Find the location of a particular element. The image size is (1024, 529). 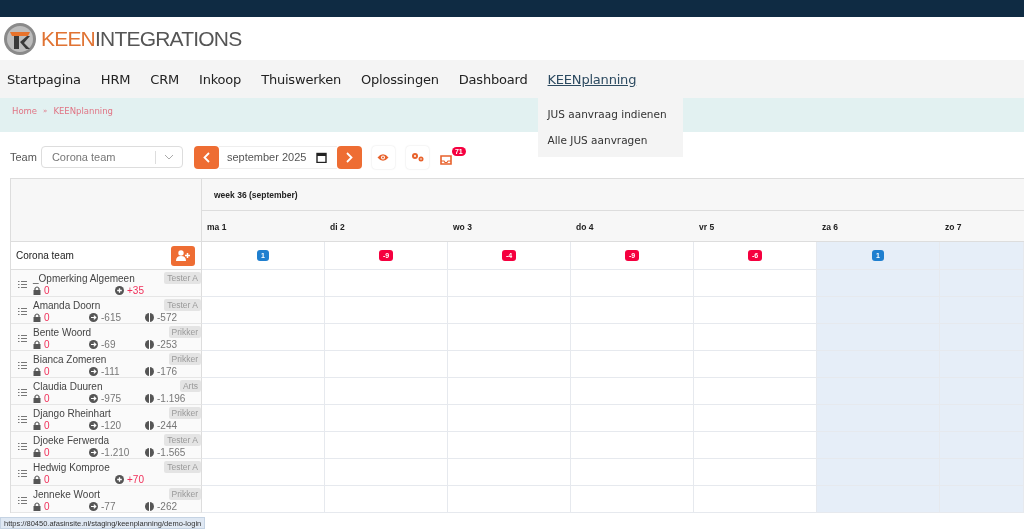

person-name: Claudia Duuren is located at coordinates (68, 386).